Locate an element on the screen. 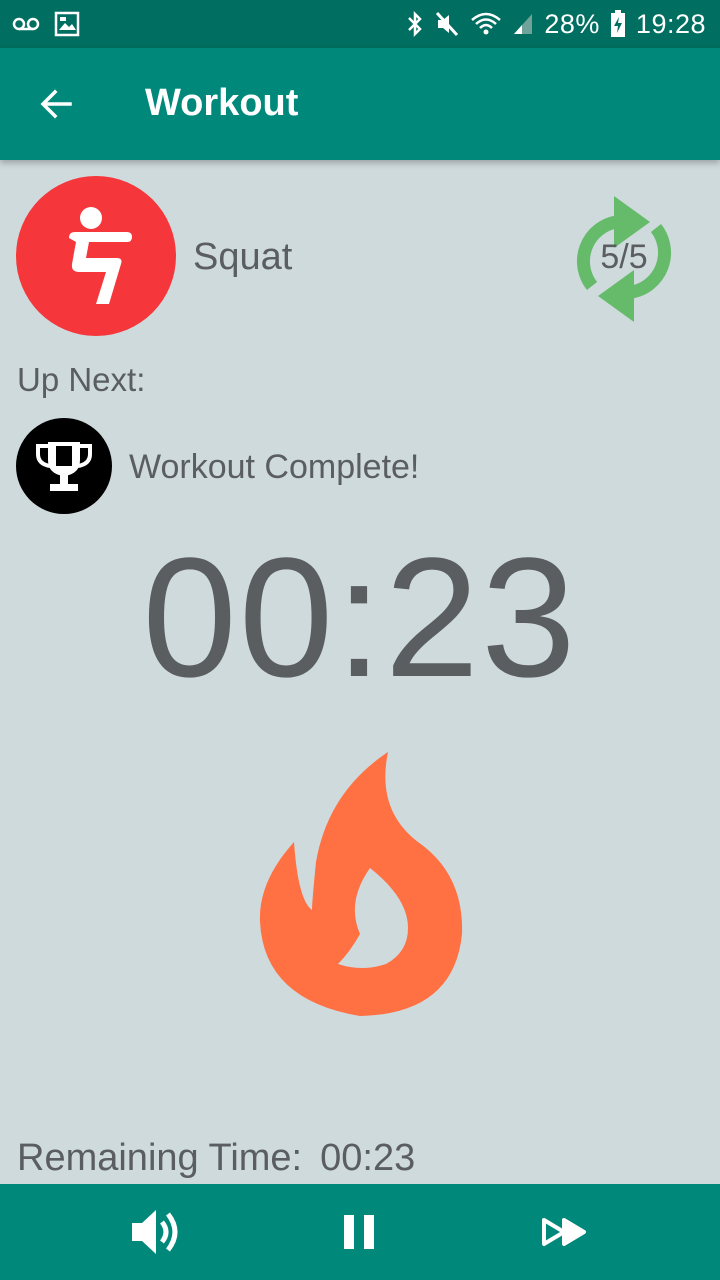 Image resolution: width=720 pixels, height=1280 pixels. page-title: Workout is located at coordinates (222, 103).